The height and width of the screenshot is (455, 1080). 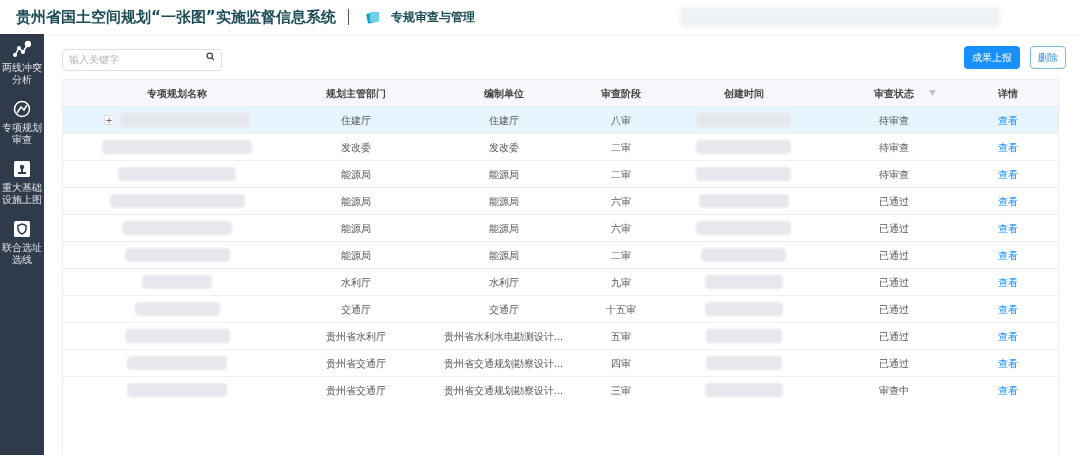 I want to click on table-cell-text: 三审, so click(x=621, y=390).